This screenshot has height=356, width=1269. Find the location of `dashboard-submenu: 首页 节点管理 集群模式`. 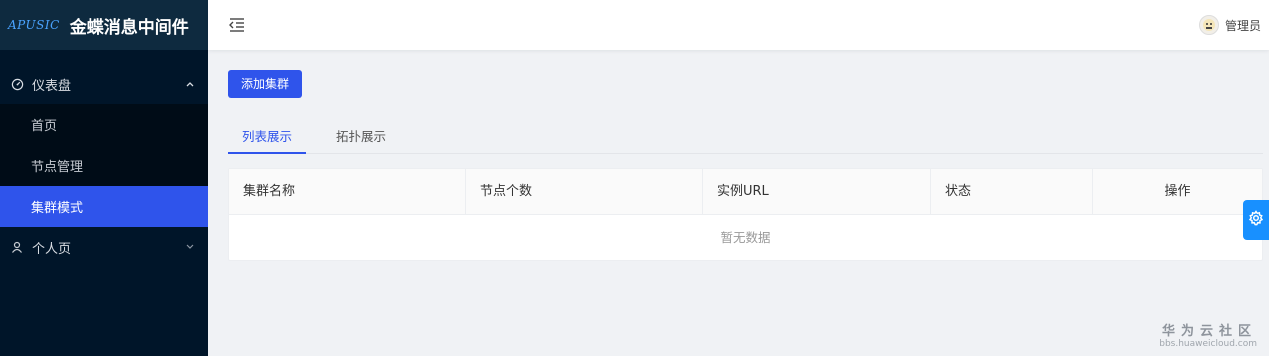

dashboard-submenu: 首页 节点管理 集群模式 is located at coordinates (104, 165).